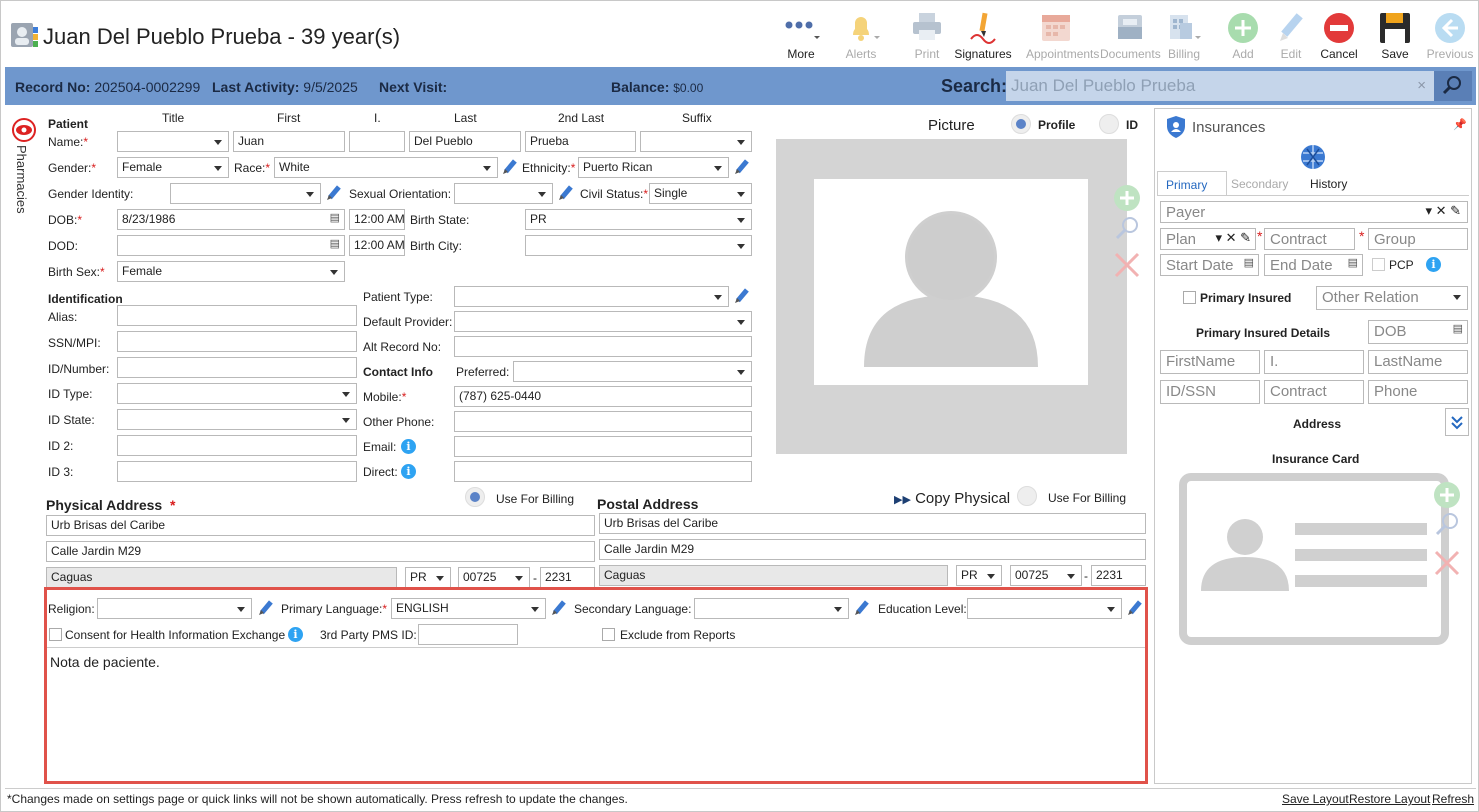  I want to click on insured-idssn-field: ID/SSN, so click(1210, 392).